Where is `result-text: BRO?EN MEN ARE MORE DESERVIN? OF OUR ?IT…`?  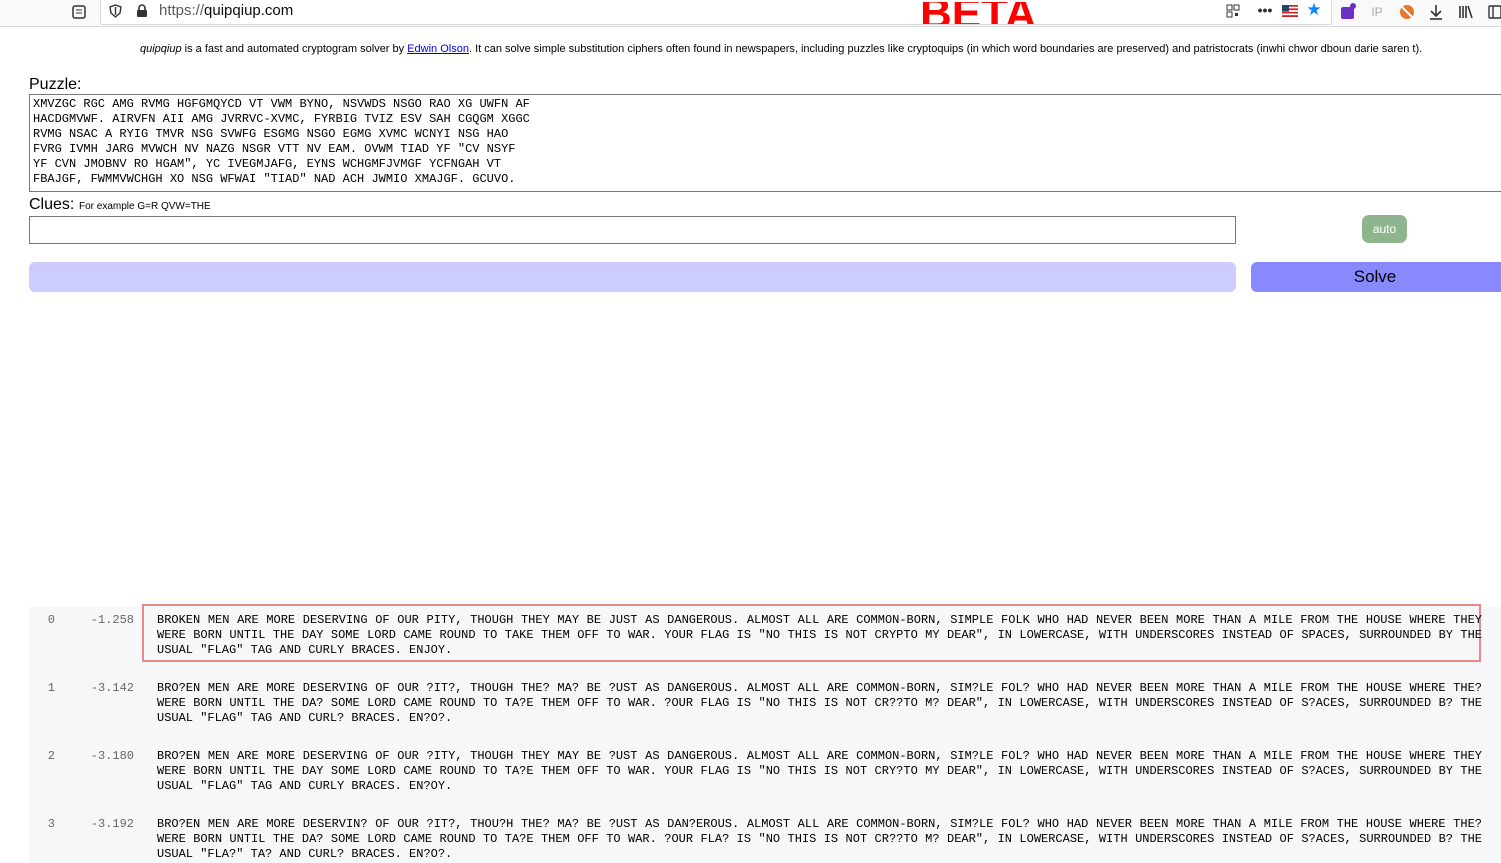 result-text: BRO?EN MEN ARE MORE DESERVIN? OF OUR ?IT… is located at coordinates (819, 839).